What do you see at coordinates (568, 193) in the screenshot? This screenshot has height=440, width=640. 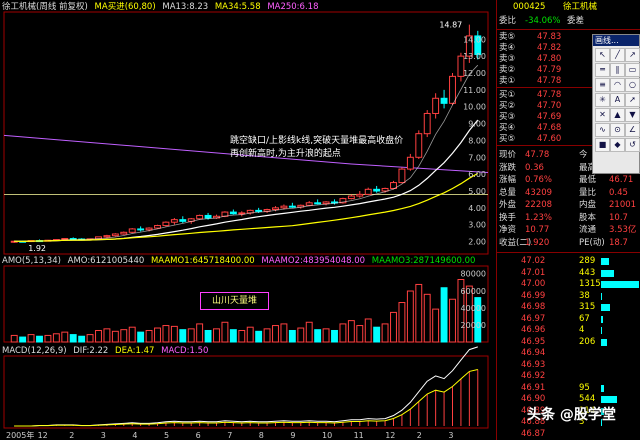 I see `stat-row: 总量 43209 量比 0.45` at bounding box center [568, 193].